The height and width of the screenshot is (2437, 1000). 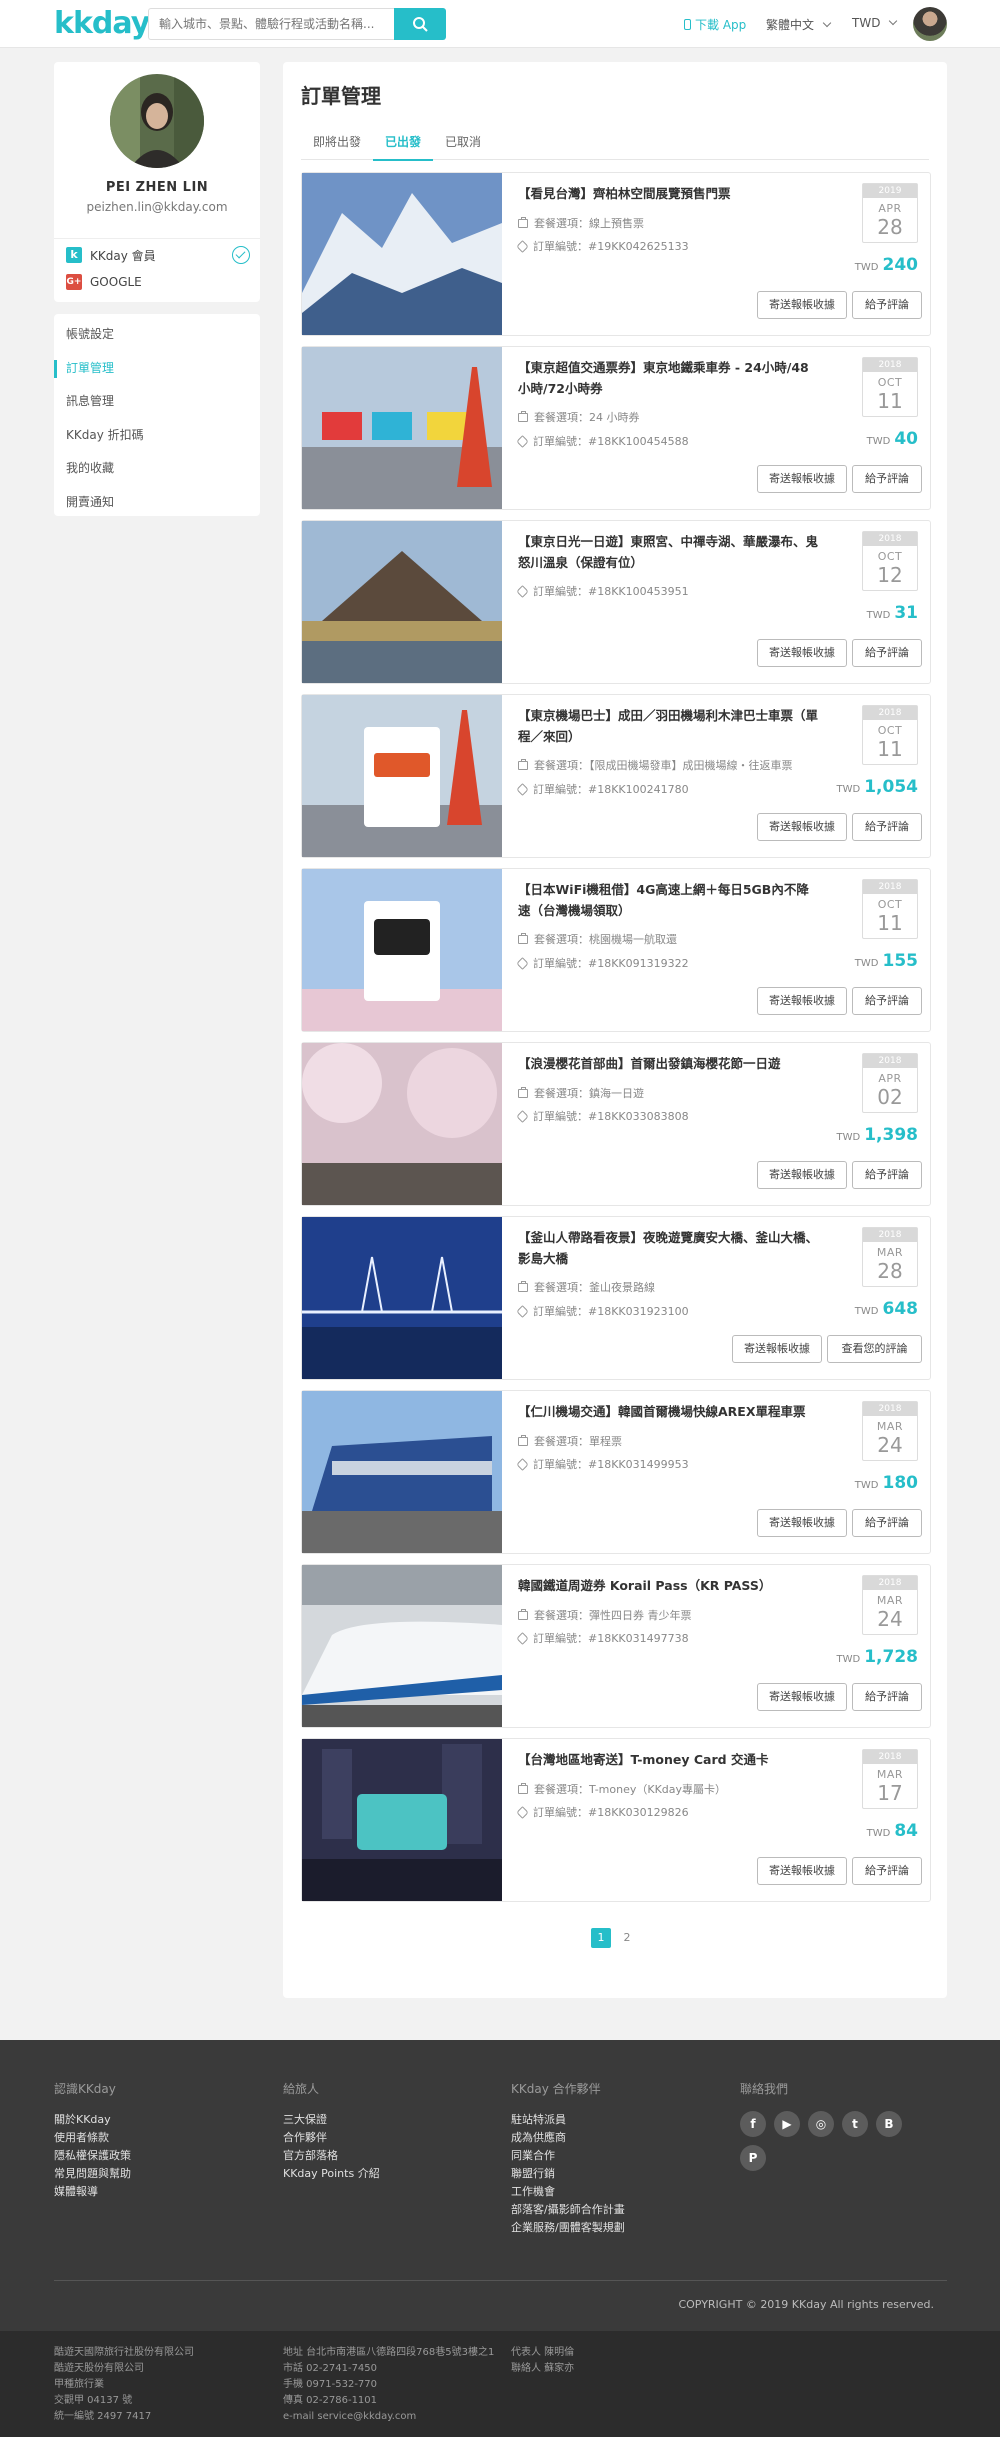 I want to click on pinterest-icon: P, so click(x=753, y=2158).